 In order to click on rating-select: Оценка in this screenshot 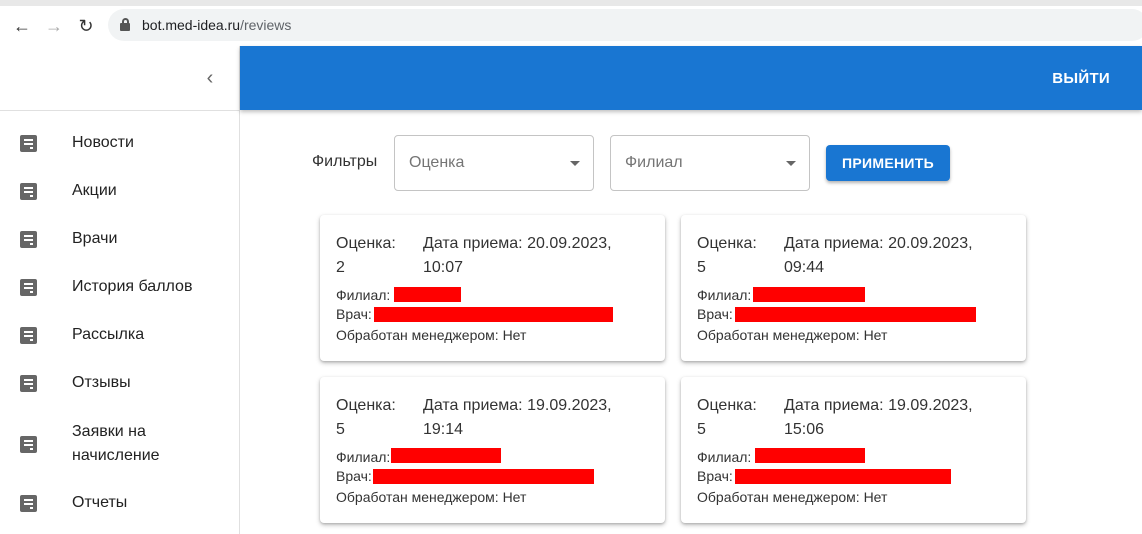, I will do `click(494, 163)`.